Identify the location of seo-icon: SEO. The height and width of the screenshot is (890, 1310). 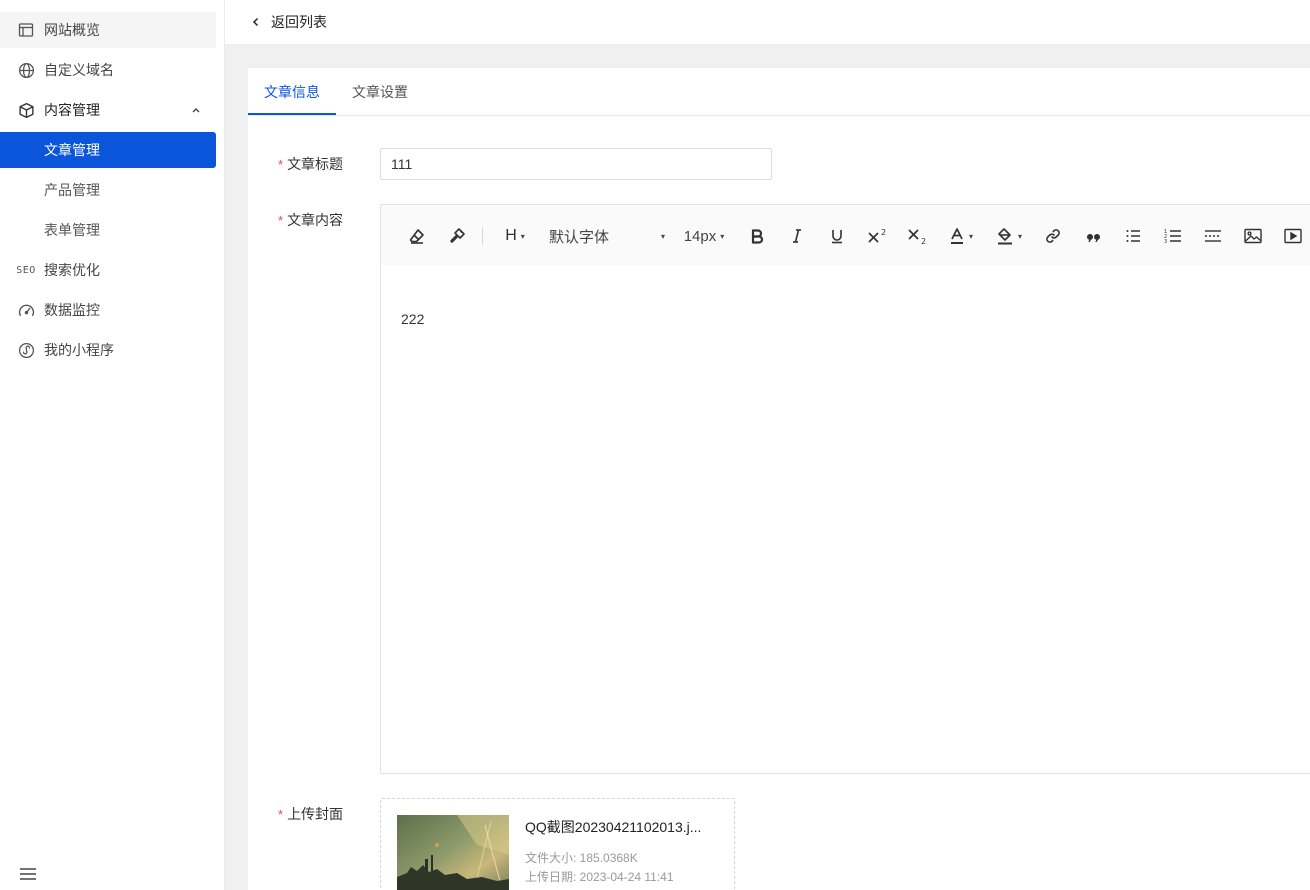
(26, 270).